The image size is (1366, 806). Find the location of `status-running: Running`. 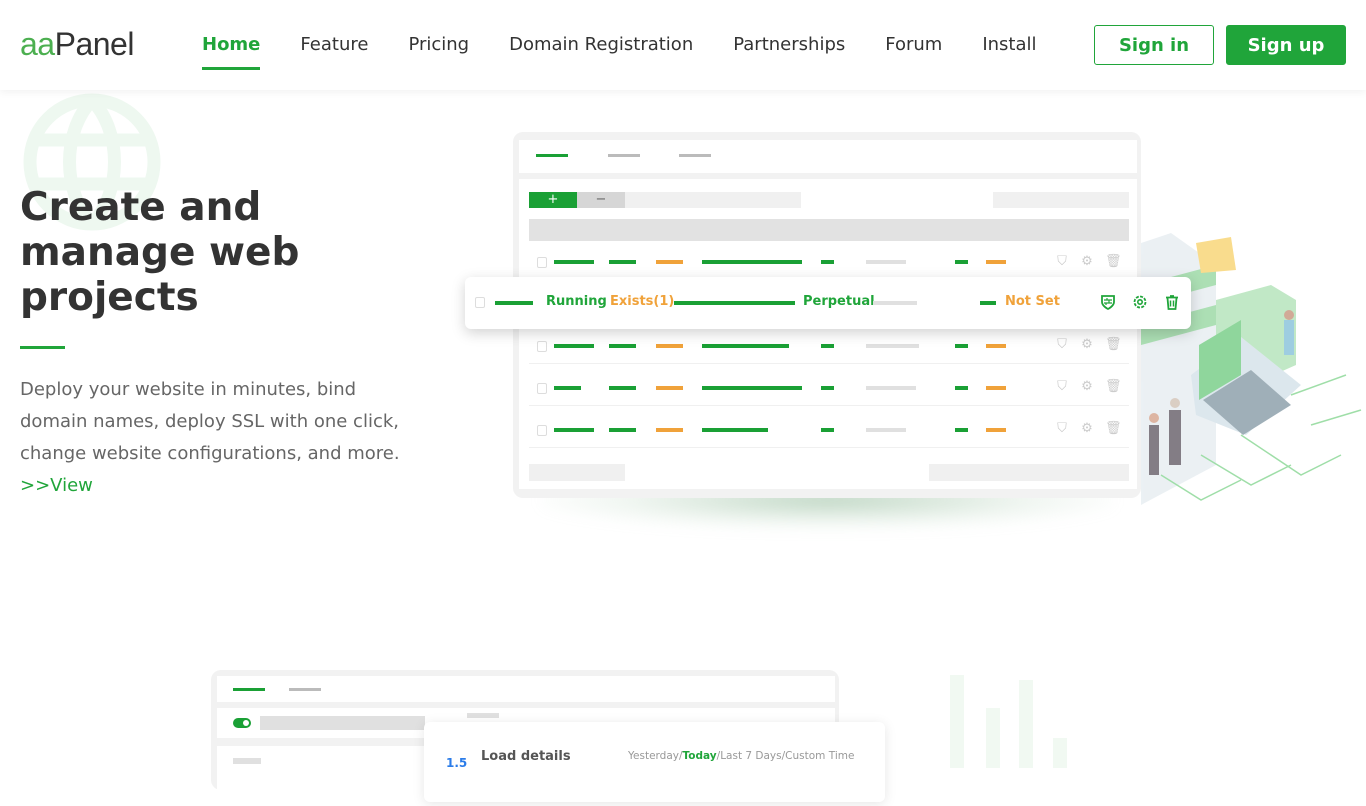

status-running: Running is located at coordinates (576, 301).